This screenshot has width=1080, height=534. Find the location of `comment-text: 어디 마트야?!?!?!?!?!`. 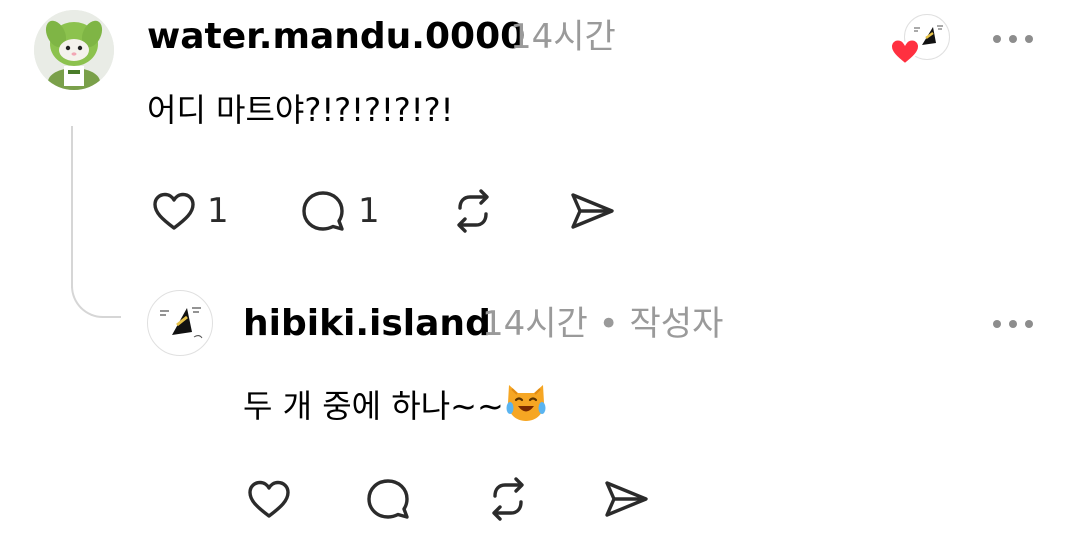

comment-text: 어디 마트야?!?!?!?!?! is located at coordinates (300, 110).